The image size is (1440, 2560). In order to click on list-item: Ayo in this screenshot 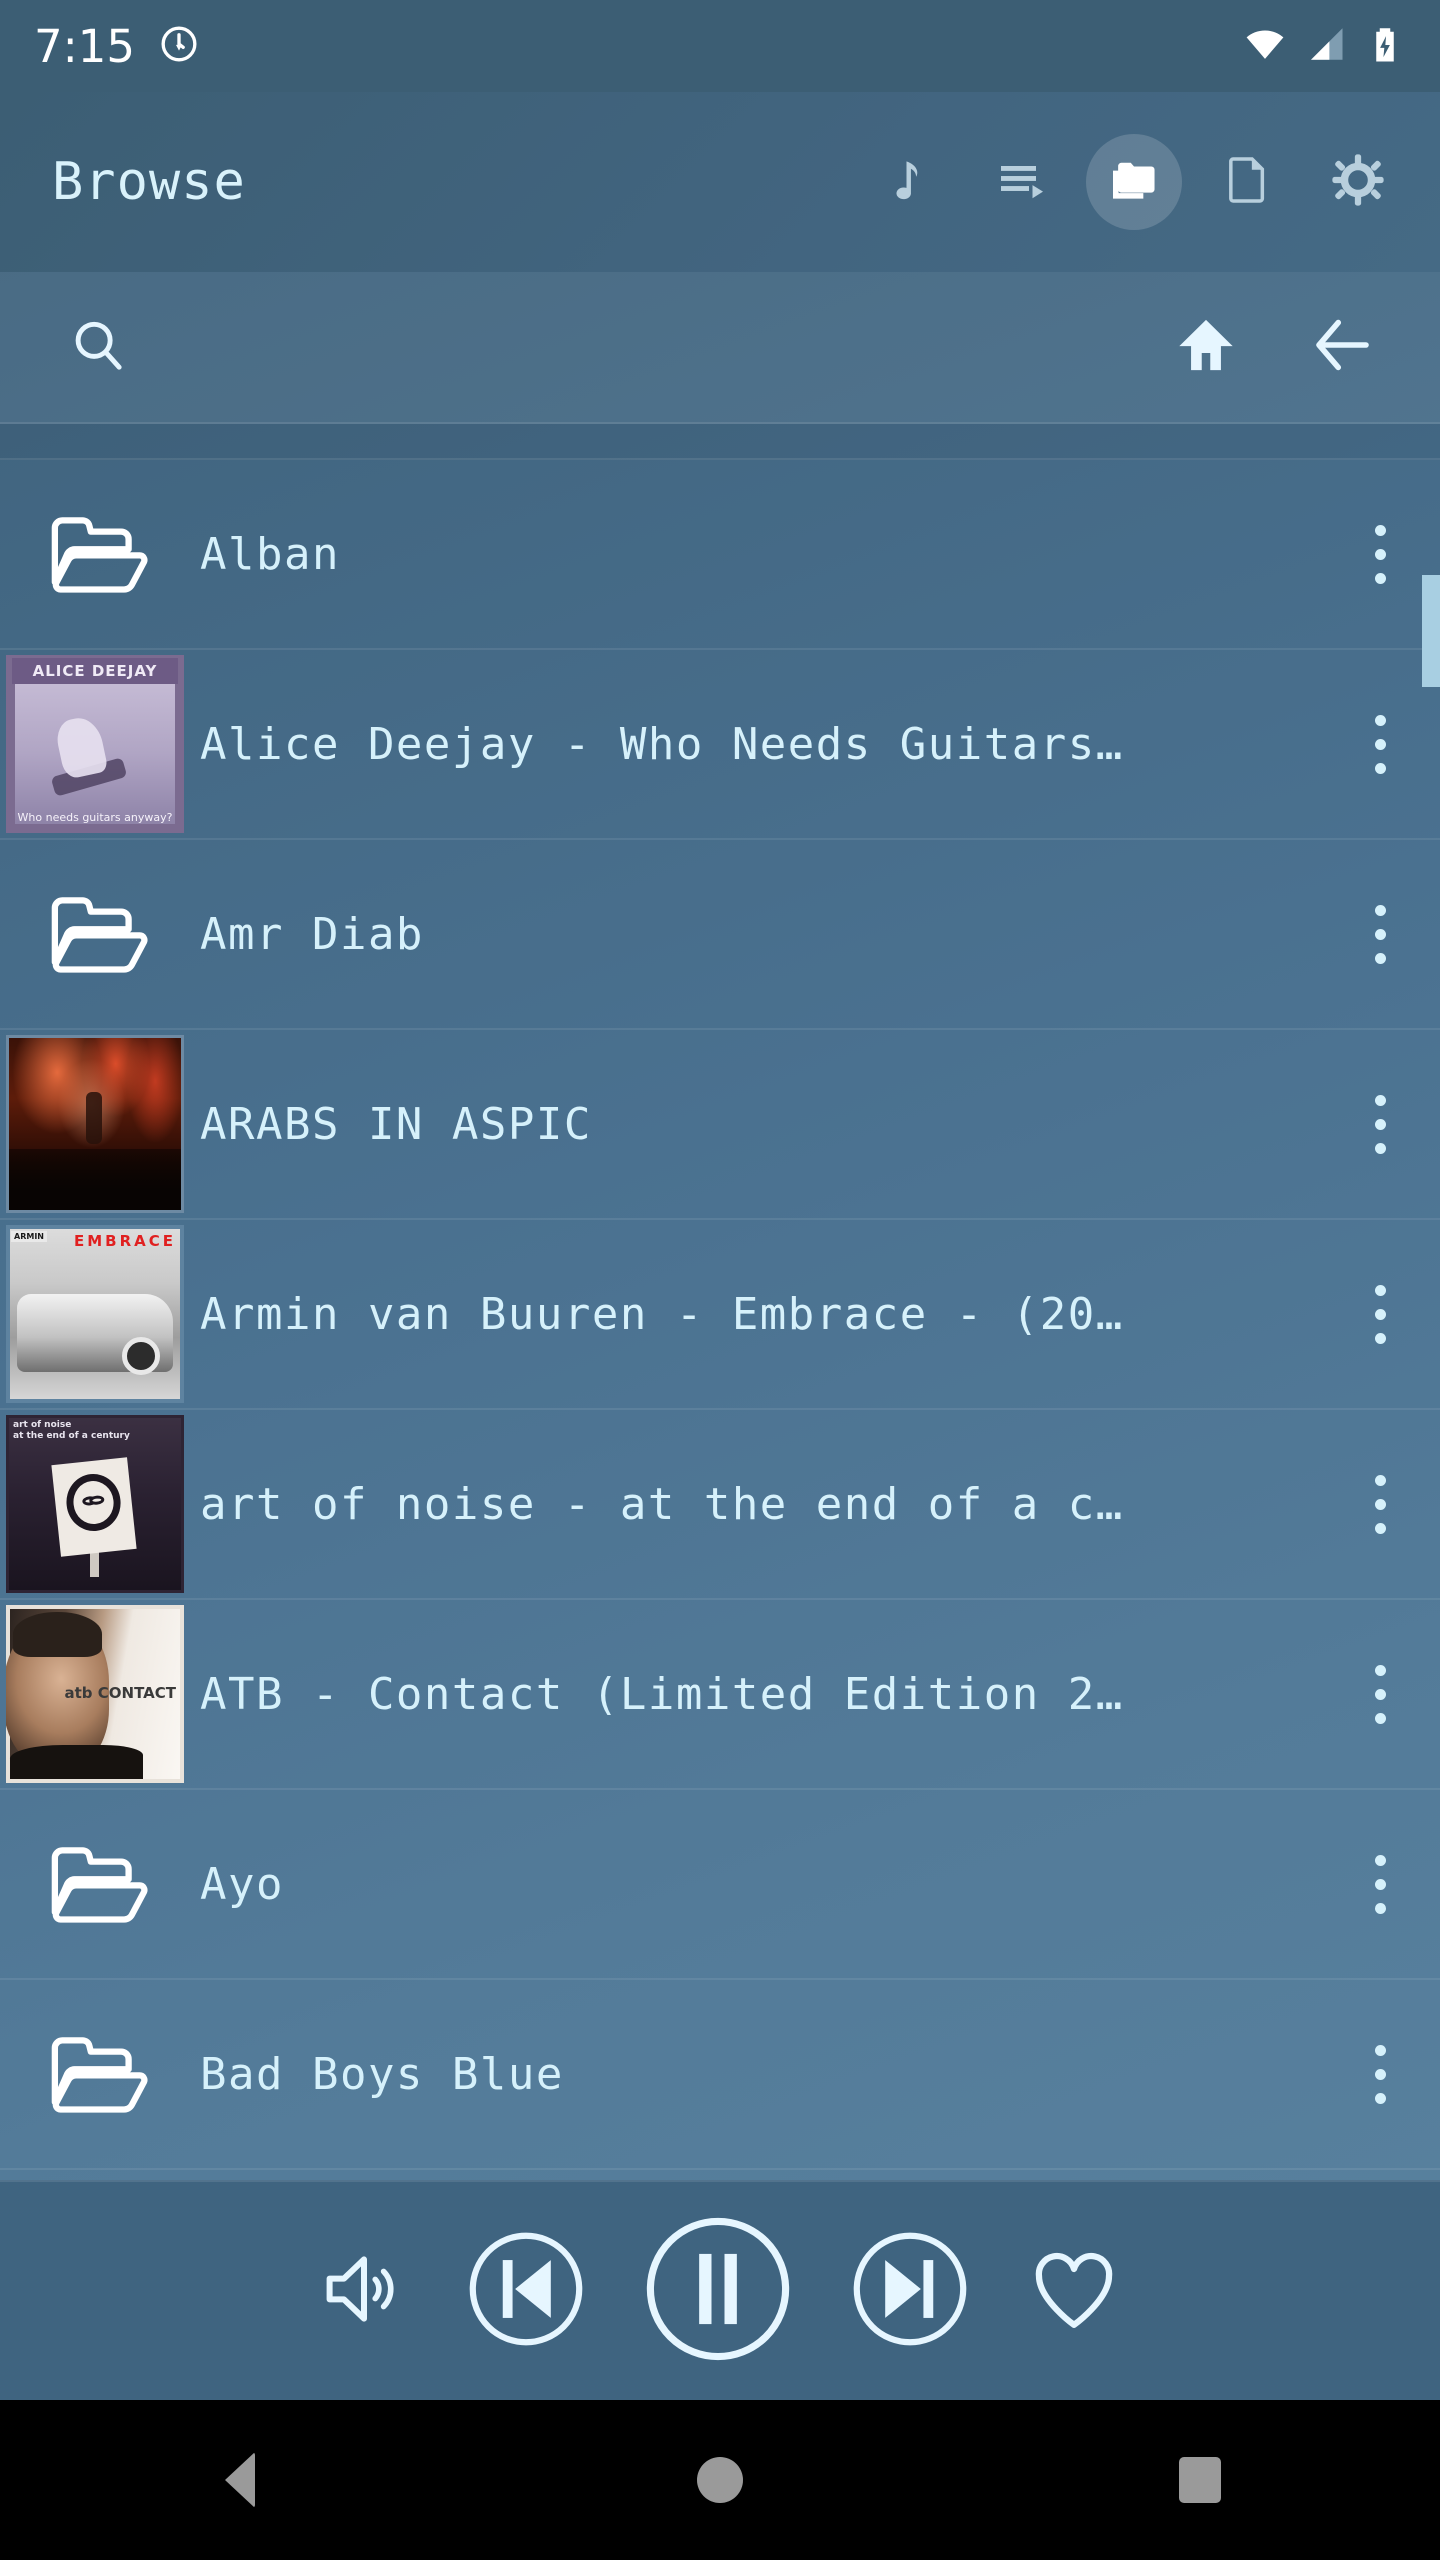, I will do `click(720, 1885)`.